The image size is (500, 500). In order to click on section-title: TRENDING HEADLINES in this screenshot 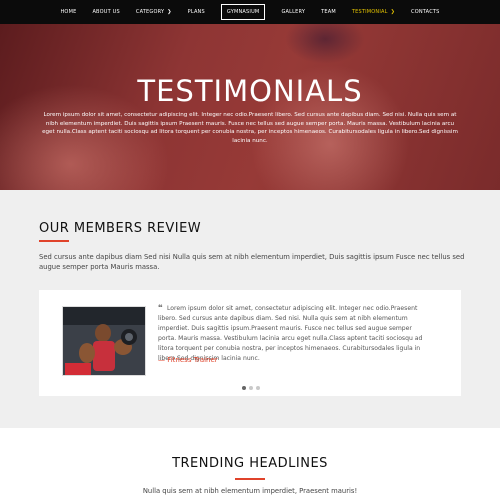, I will do `click(250, 463)`.